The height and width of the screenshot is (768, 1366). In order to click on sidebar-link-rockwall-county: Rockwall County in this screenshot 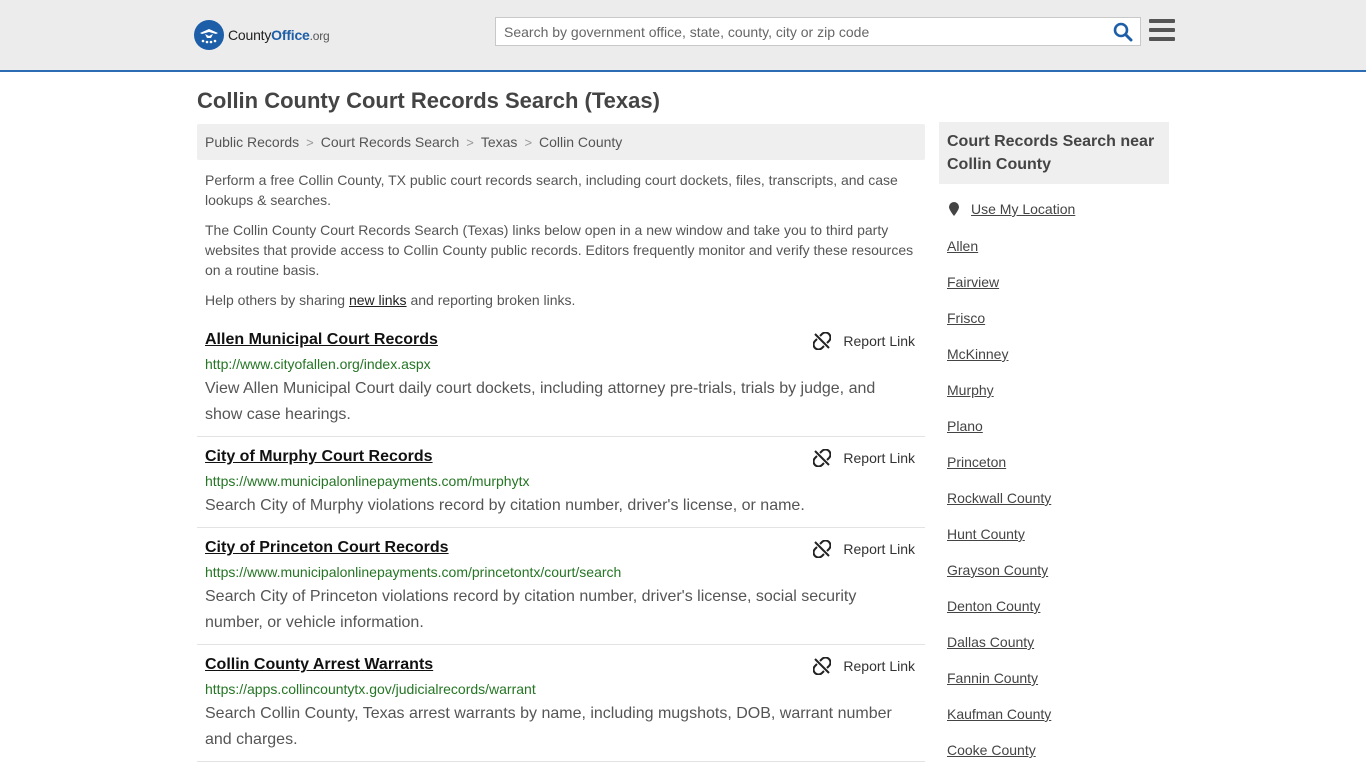, I will do `click(999, 498)`.